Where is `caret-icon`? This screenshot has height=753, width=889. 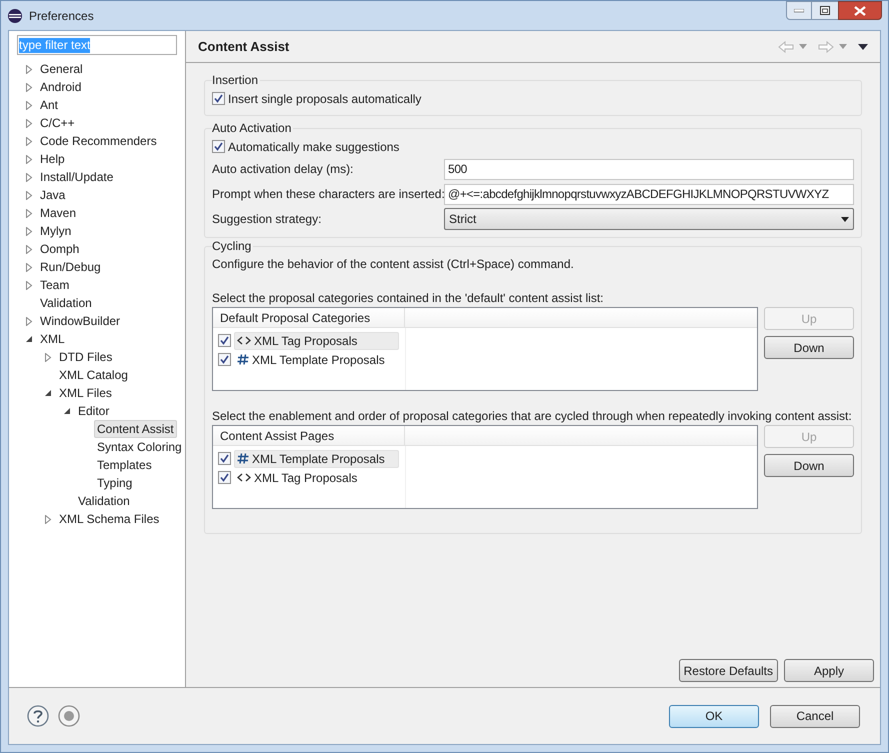 caret-icon is located at coordinates (845, 219).